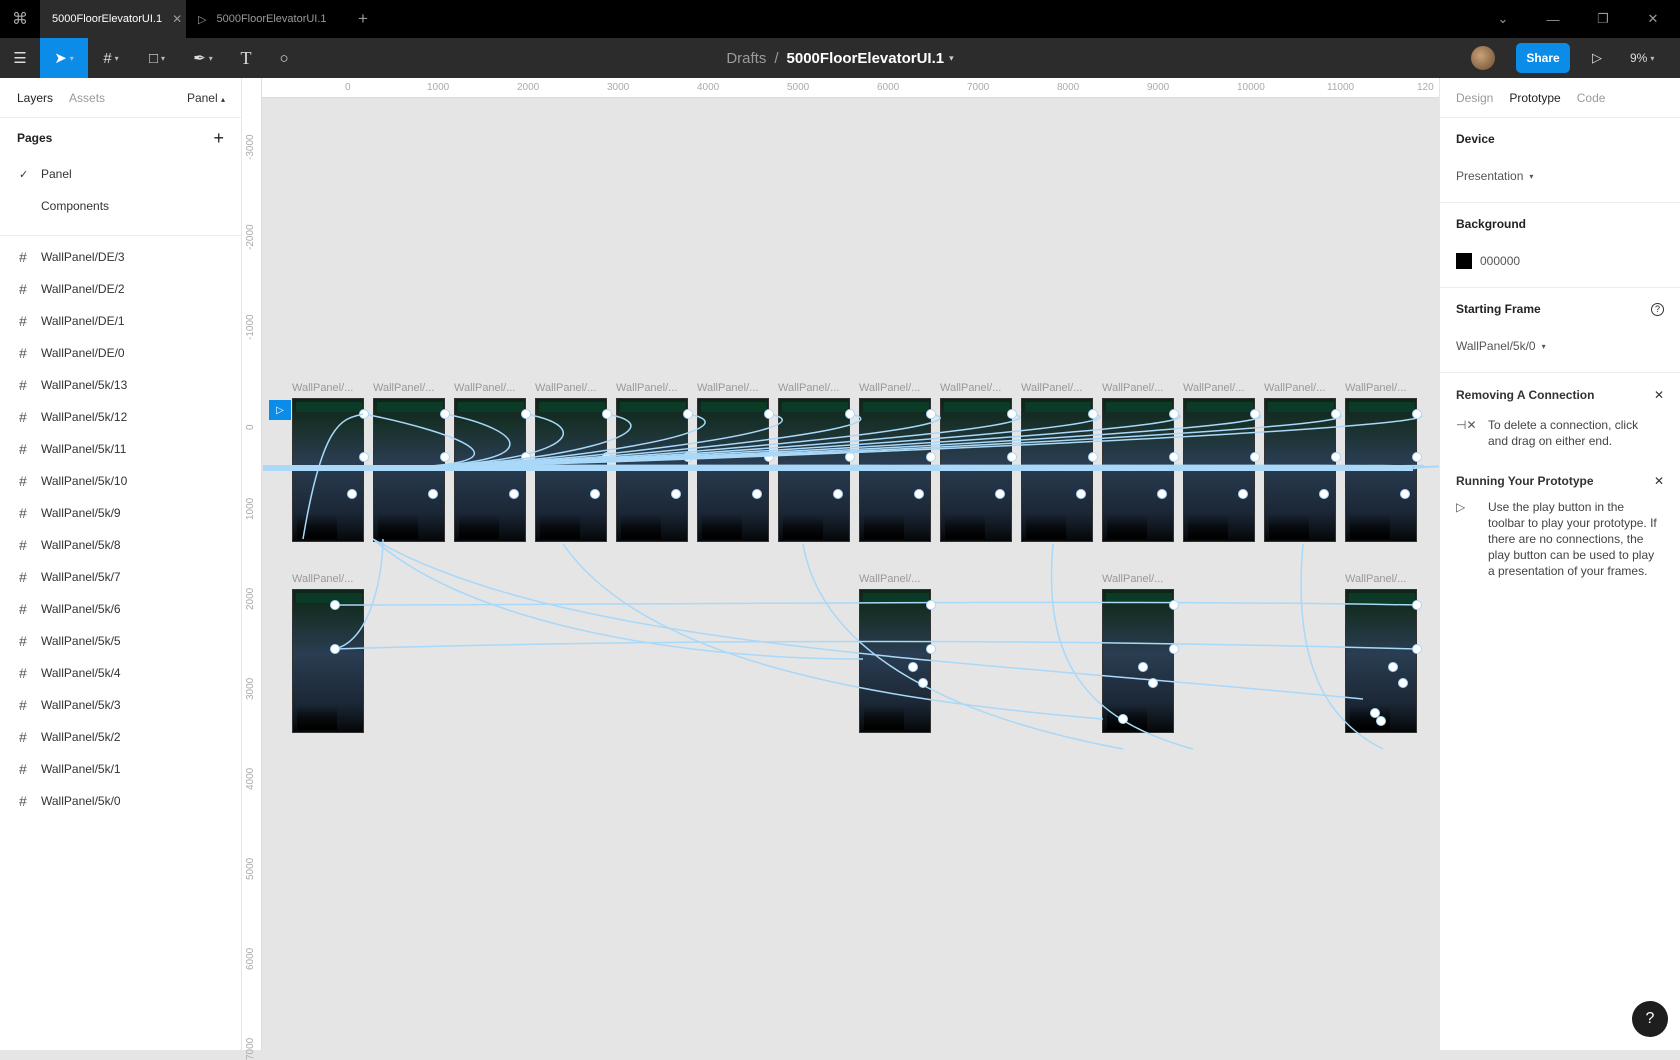 The width and height of the screenshot is (1680, 1060). I want to click on pen-tool-button: ✒ ▾, so click(203, 58).